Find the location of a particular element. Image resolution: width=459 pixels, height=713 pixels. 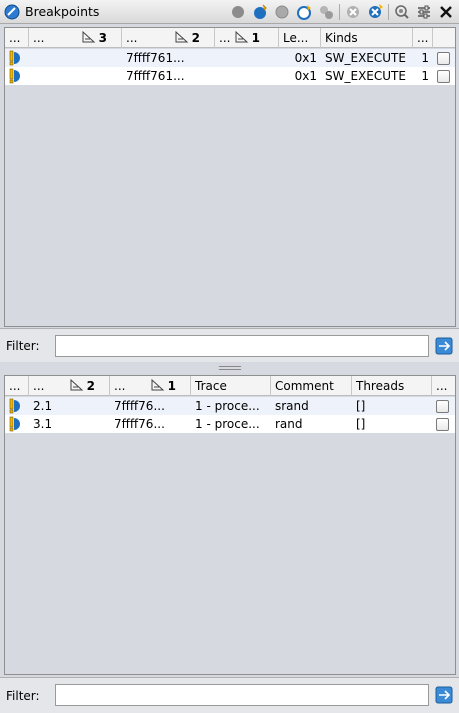

column-header-label: Threads is located at coordinates (380, 386).